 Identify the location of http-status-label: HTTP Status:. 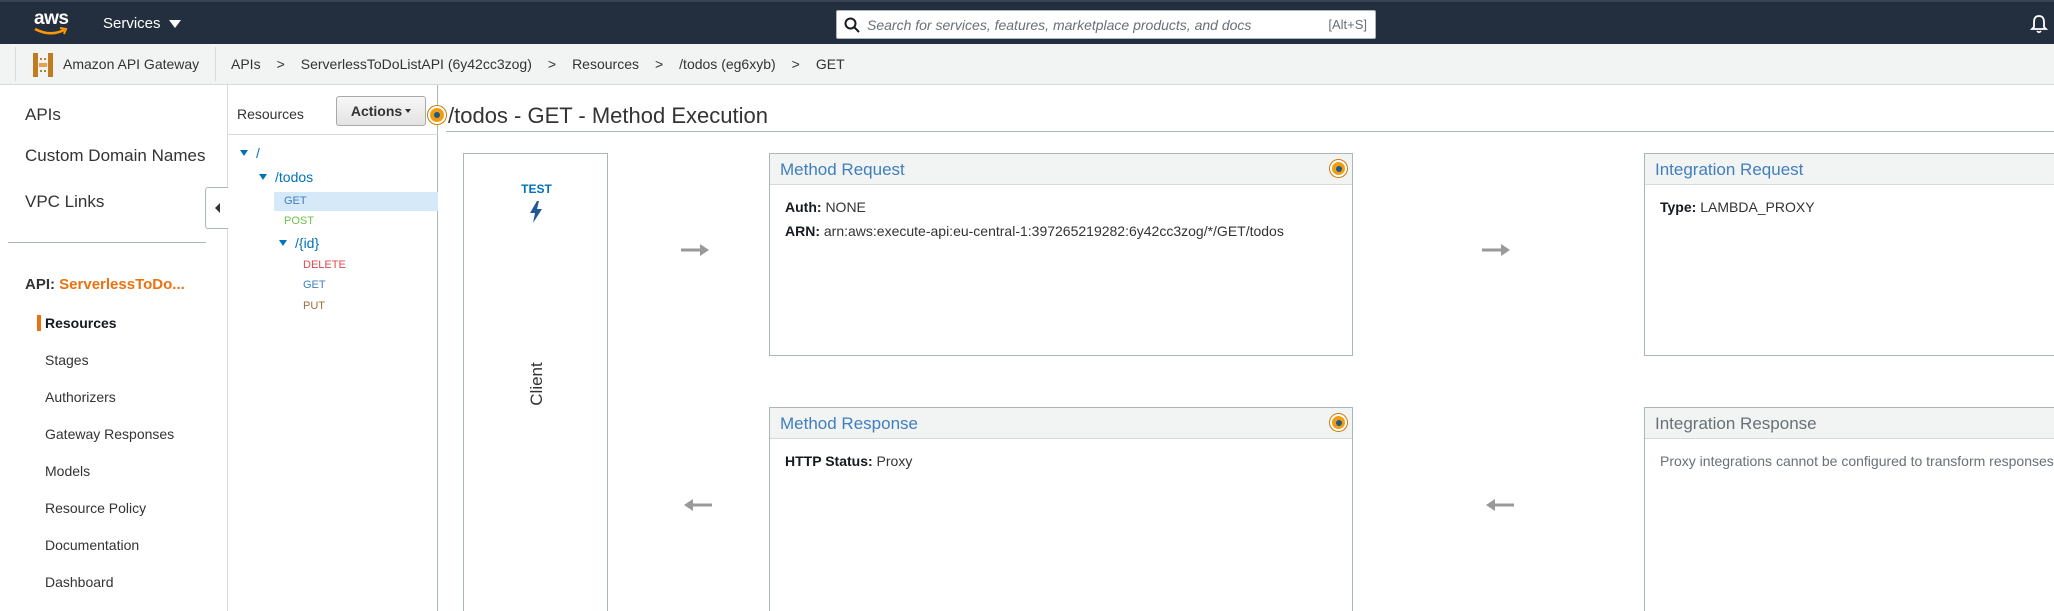
(829, 461).